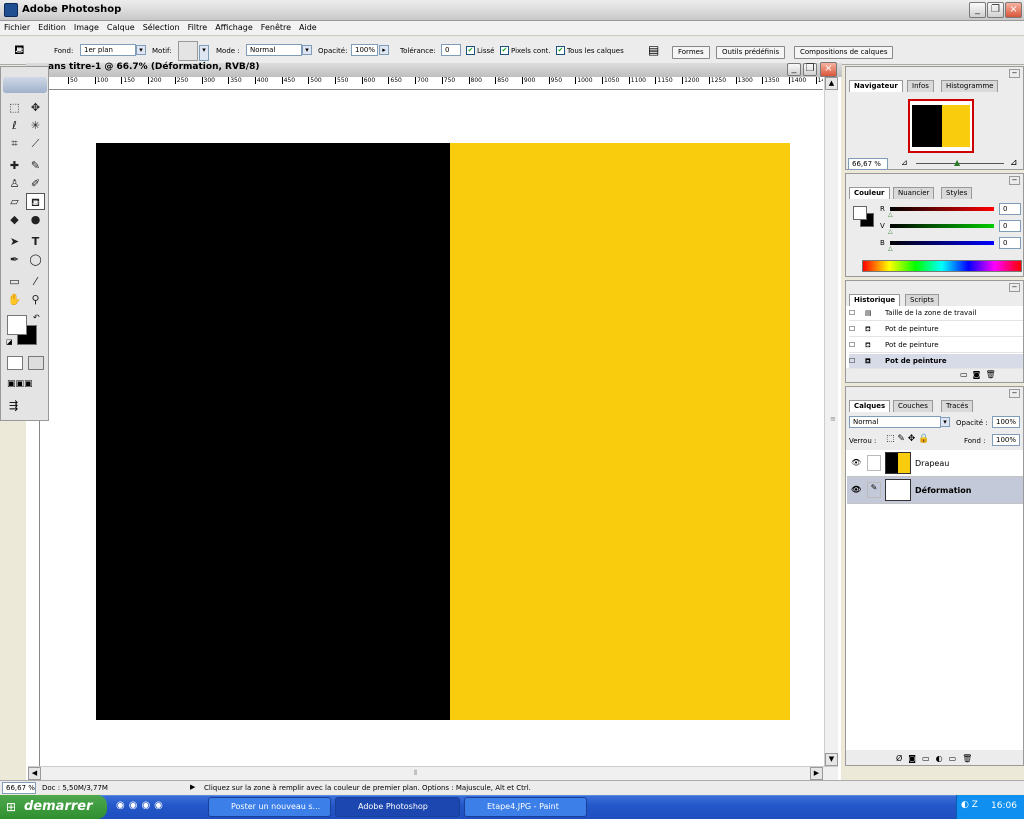 This screenshot has width=1024, height=819. Describe the element at coordinates (433, 773) in the screenshot. I see `horizontal-scrollbar: ◀ ▶ ⦀` at that location.